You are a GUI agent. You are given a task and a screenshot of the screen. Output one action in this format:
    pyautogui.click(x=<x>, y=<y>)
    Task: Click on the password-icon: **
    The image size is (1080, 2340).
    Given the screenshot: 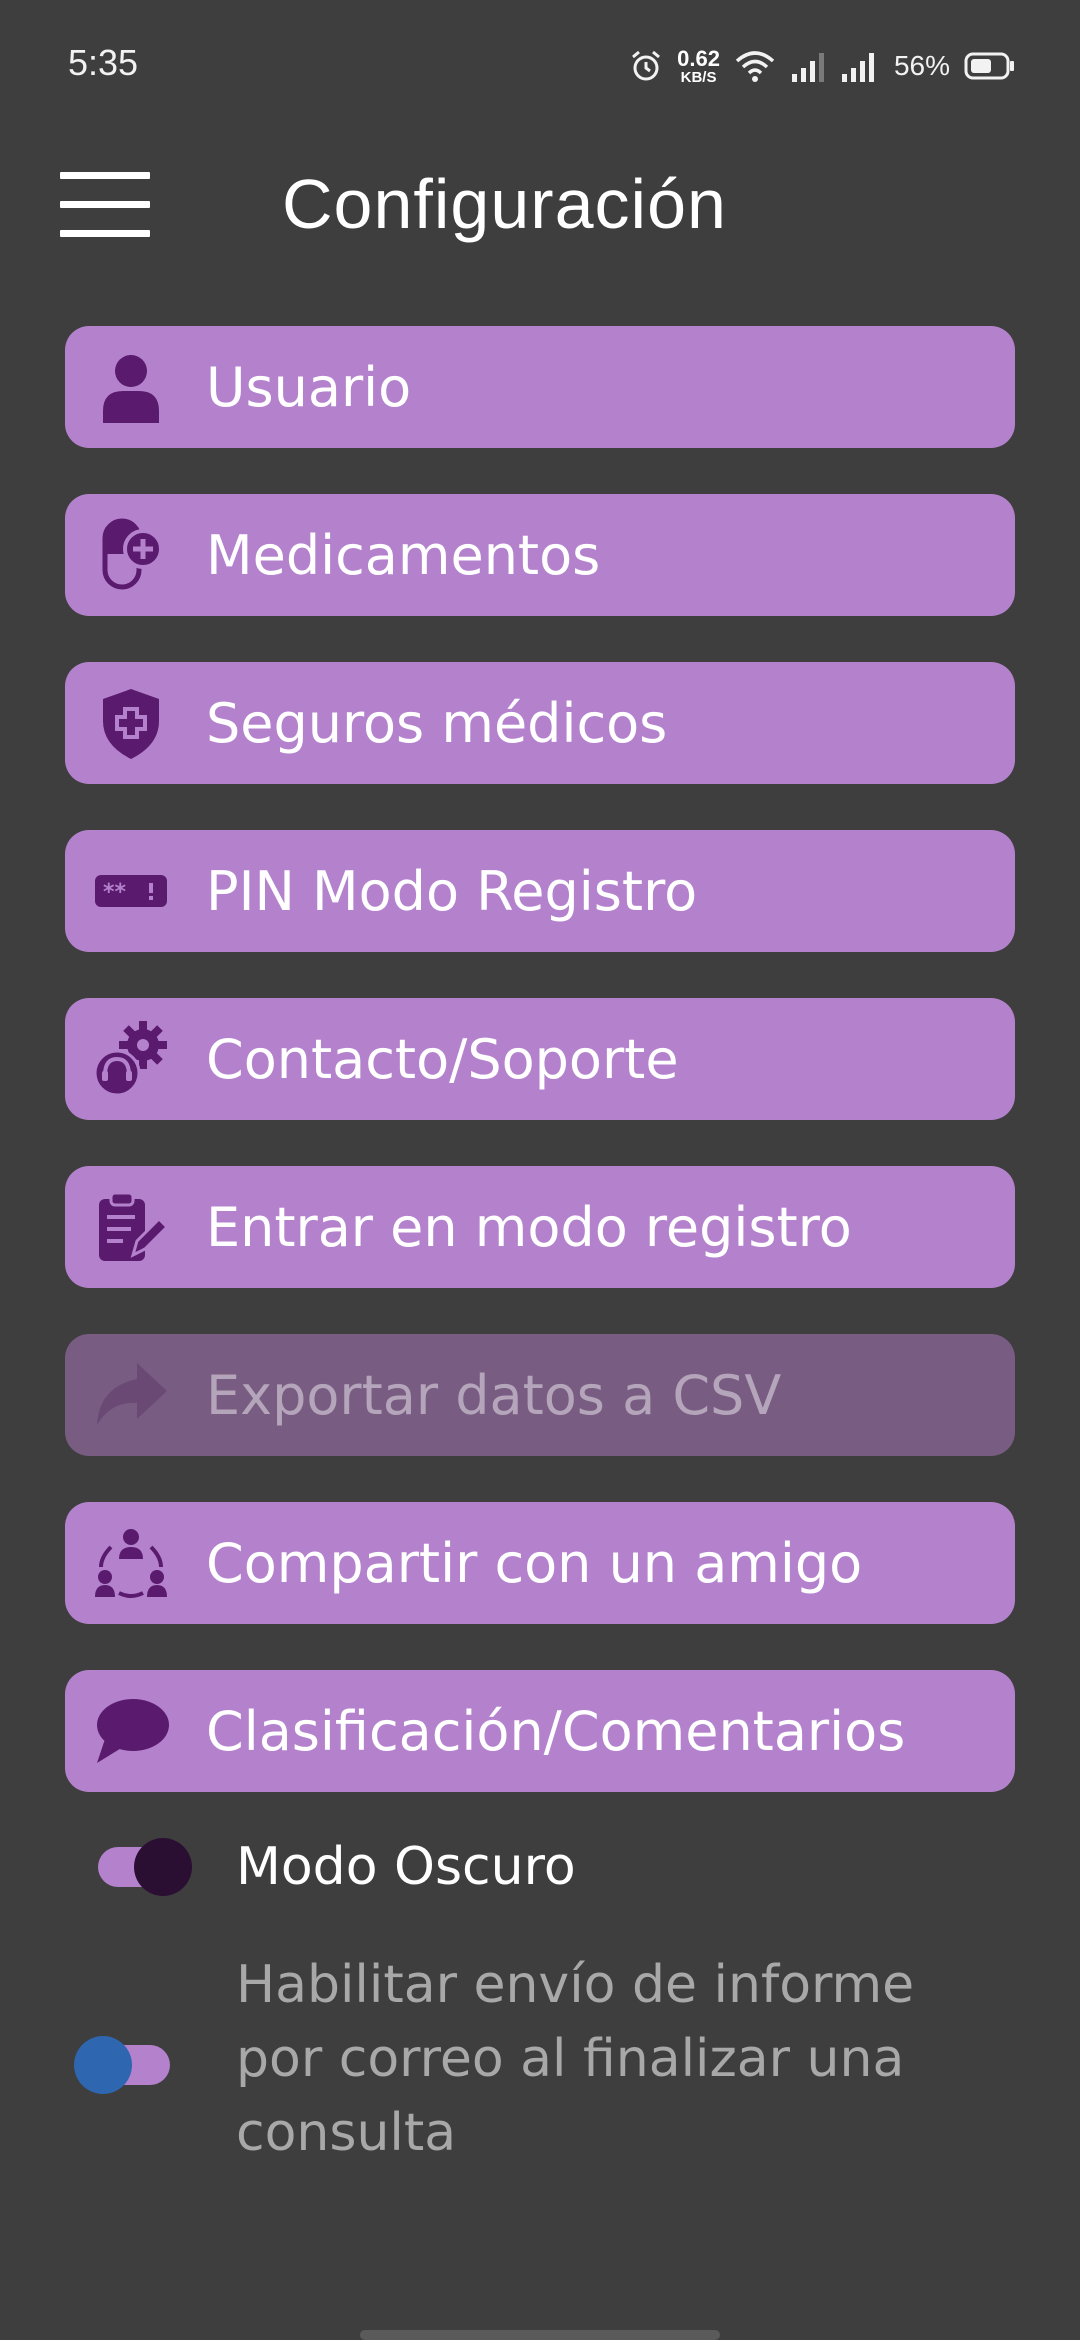 What is the action you would take?
    pyautogui.click(x=131, y=891)
    